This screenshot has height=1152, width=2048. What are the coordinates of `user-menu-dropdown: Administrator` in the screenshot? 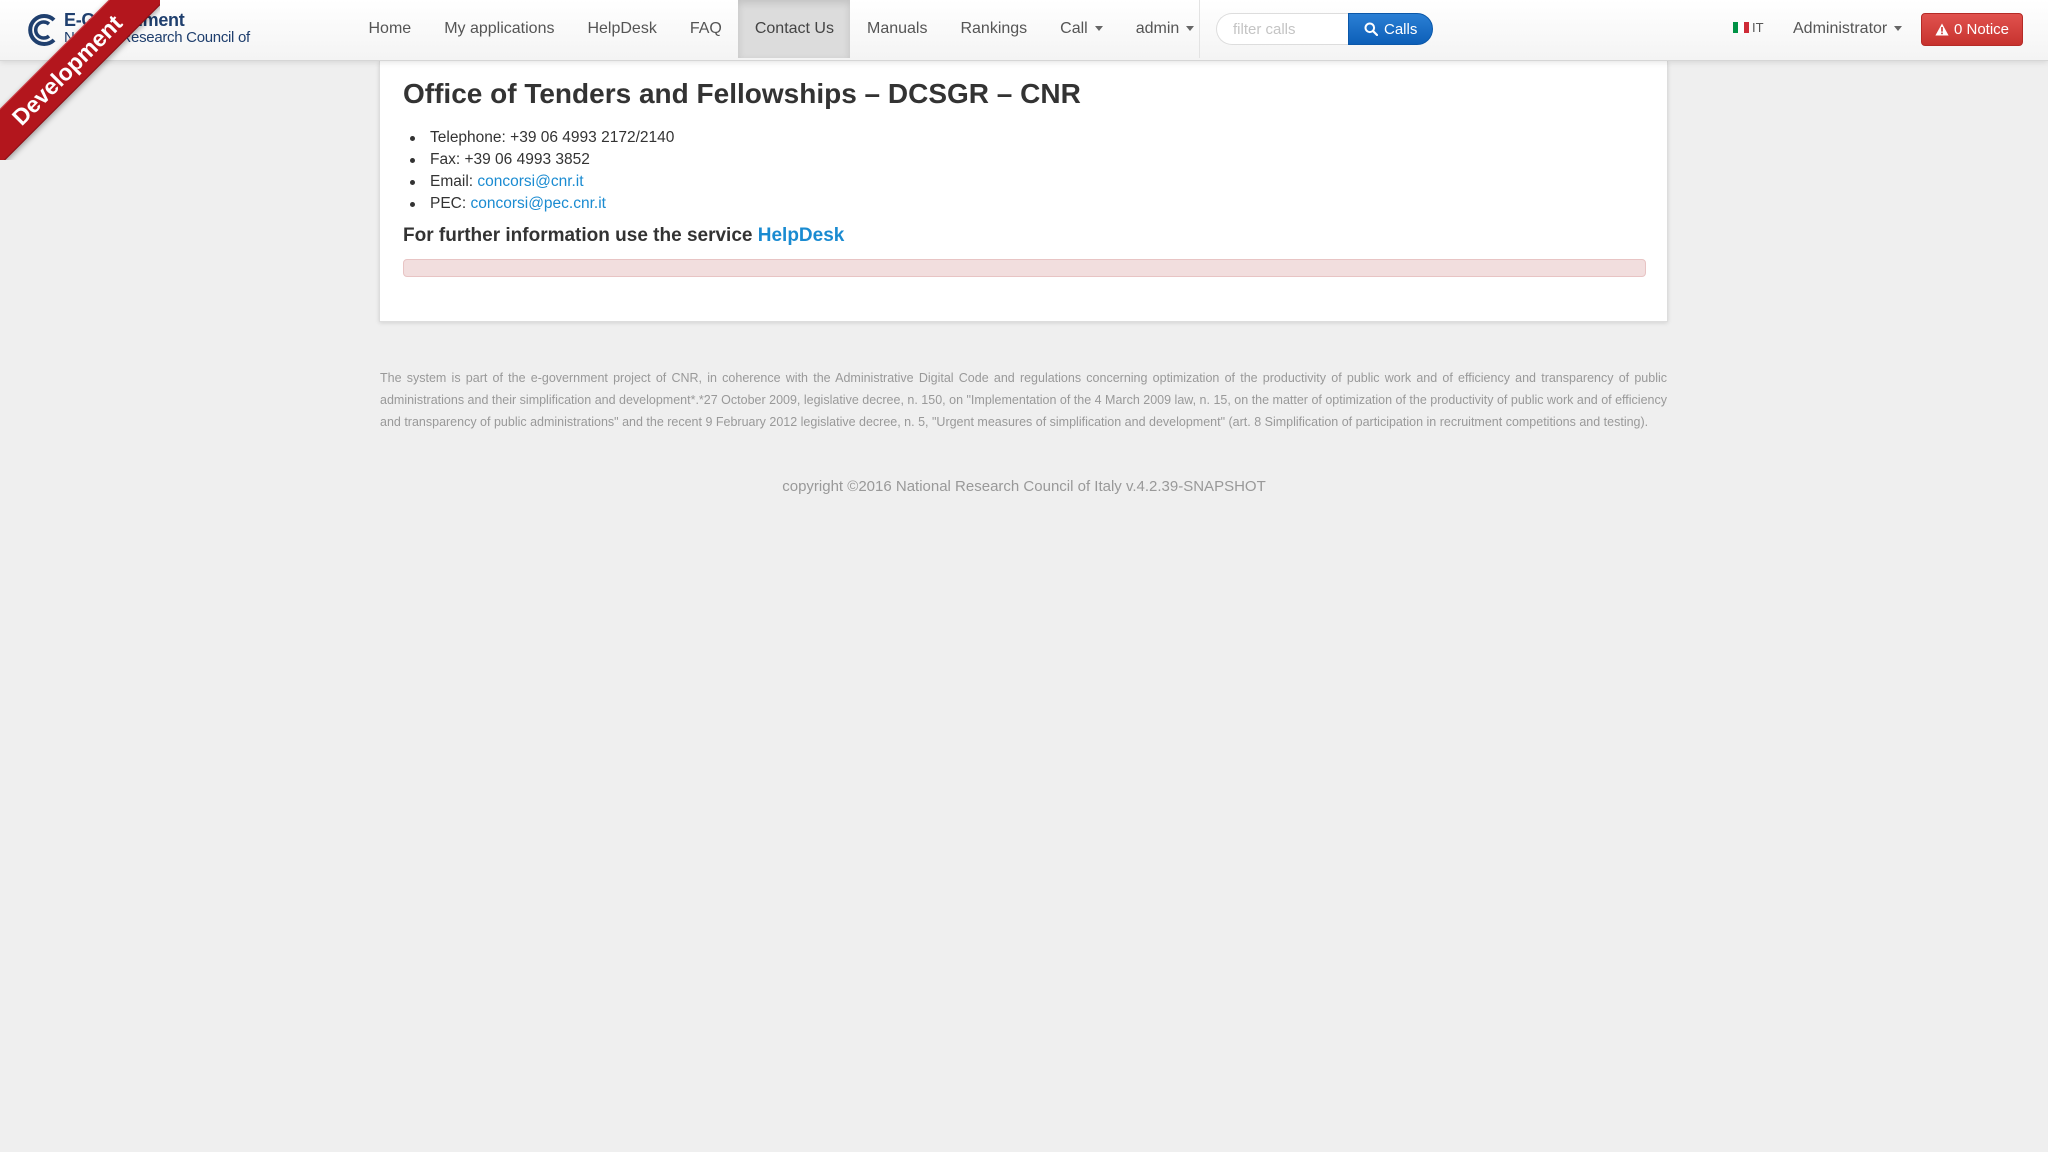 It's located at (1848, 29).